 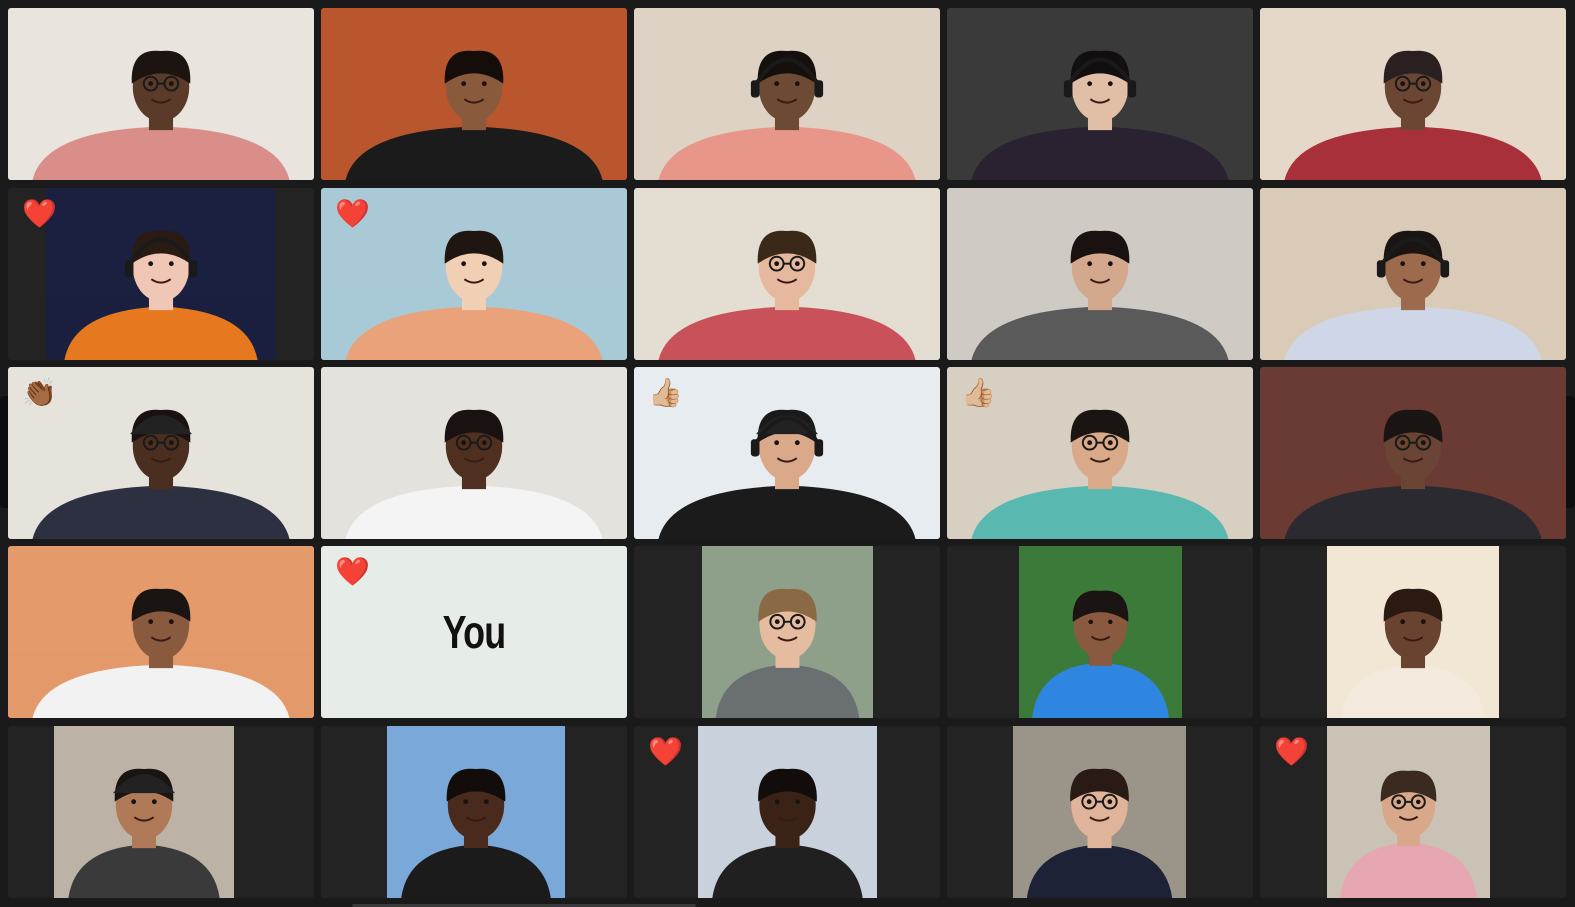 What do you see at coordinates (161, 453) in the screenshot?
I see `participant-tile: 👏🏾` at bounding box center [161, 453].